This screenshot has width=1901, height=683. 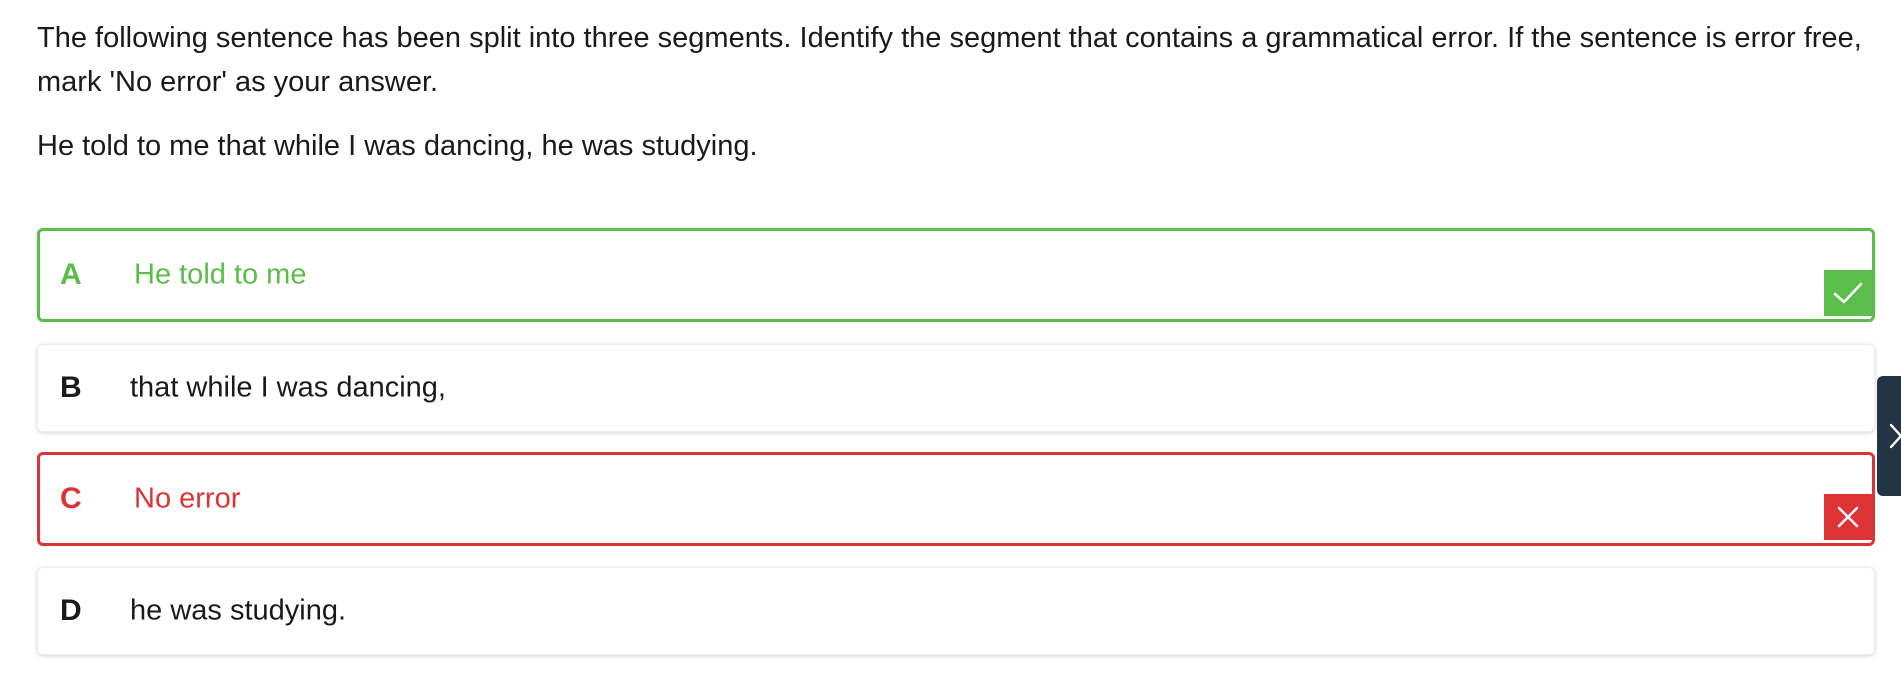 I want to click on option-b: B that while I was dancing,, so click(x=956, y=388).